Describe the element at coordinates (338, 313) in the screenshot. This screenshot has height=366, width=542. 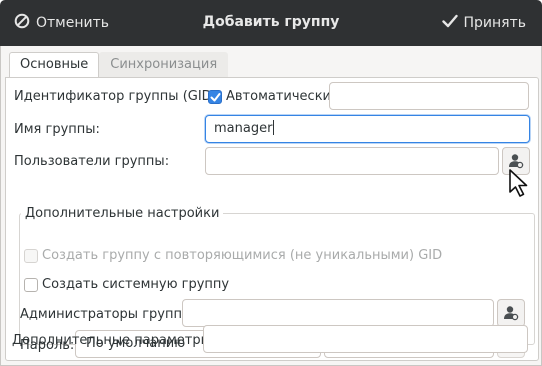
I see `group-admins-input` at that location.